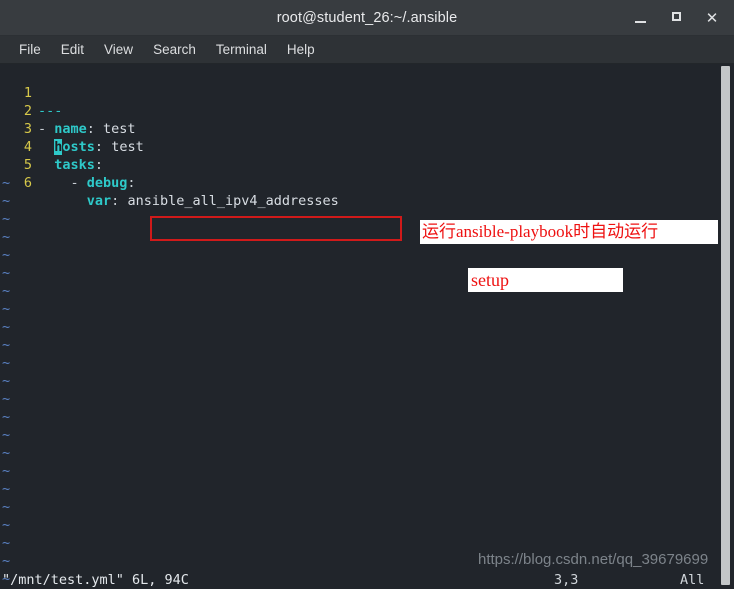 The width and height of the screenshot is (734, 589). What do you see at coordinates (359, 146) in the screenshot?
I see `code-line: 4 tasks:` at bounding box center [359, 146].